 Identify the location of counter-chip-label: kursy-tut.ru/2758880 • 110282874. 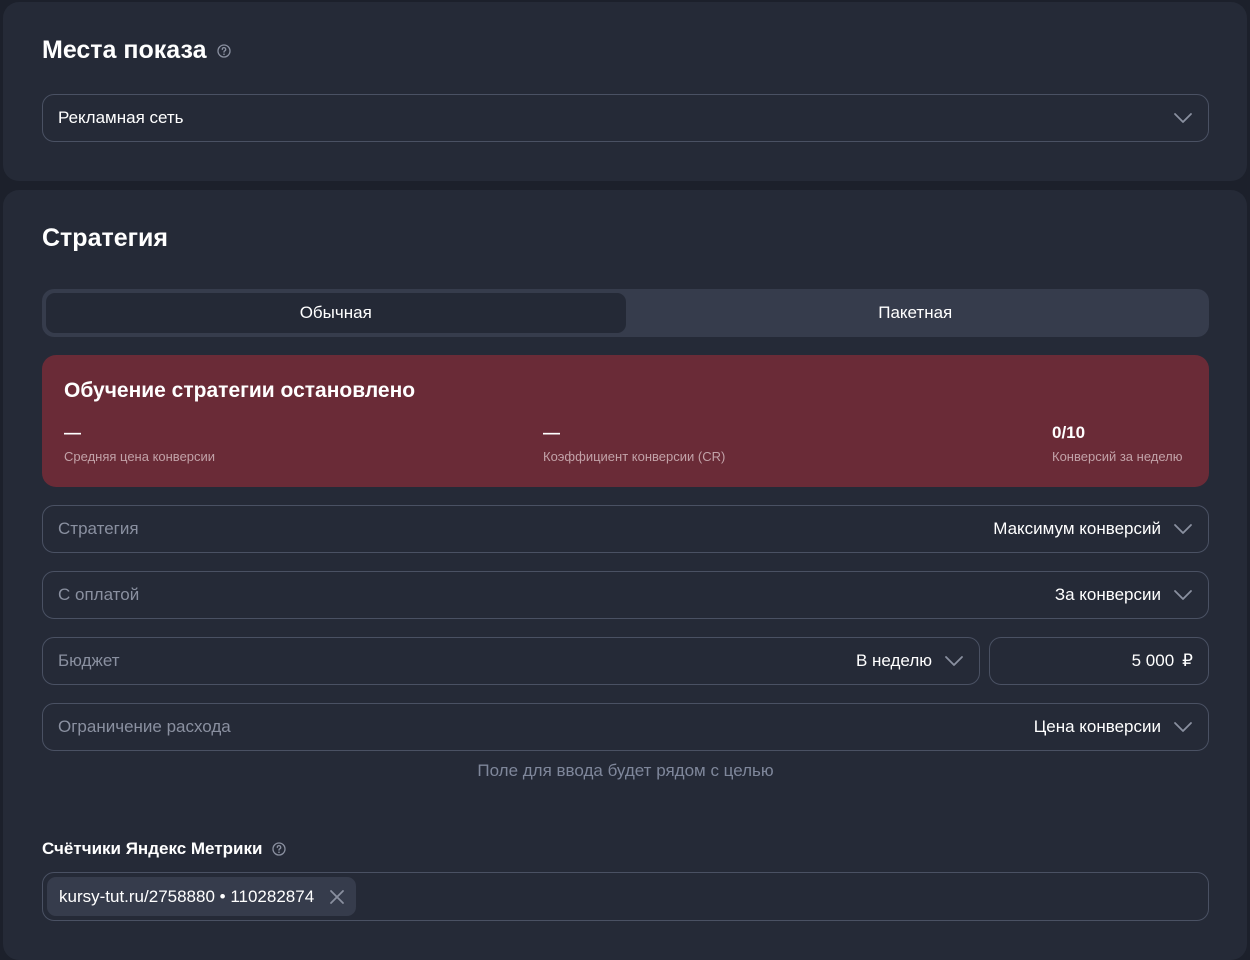
(187, 896).